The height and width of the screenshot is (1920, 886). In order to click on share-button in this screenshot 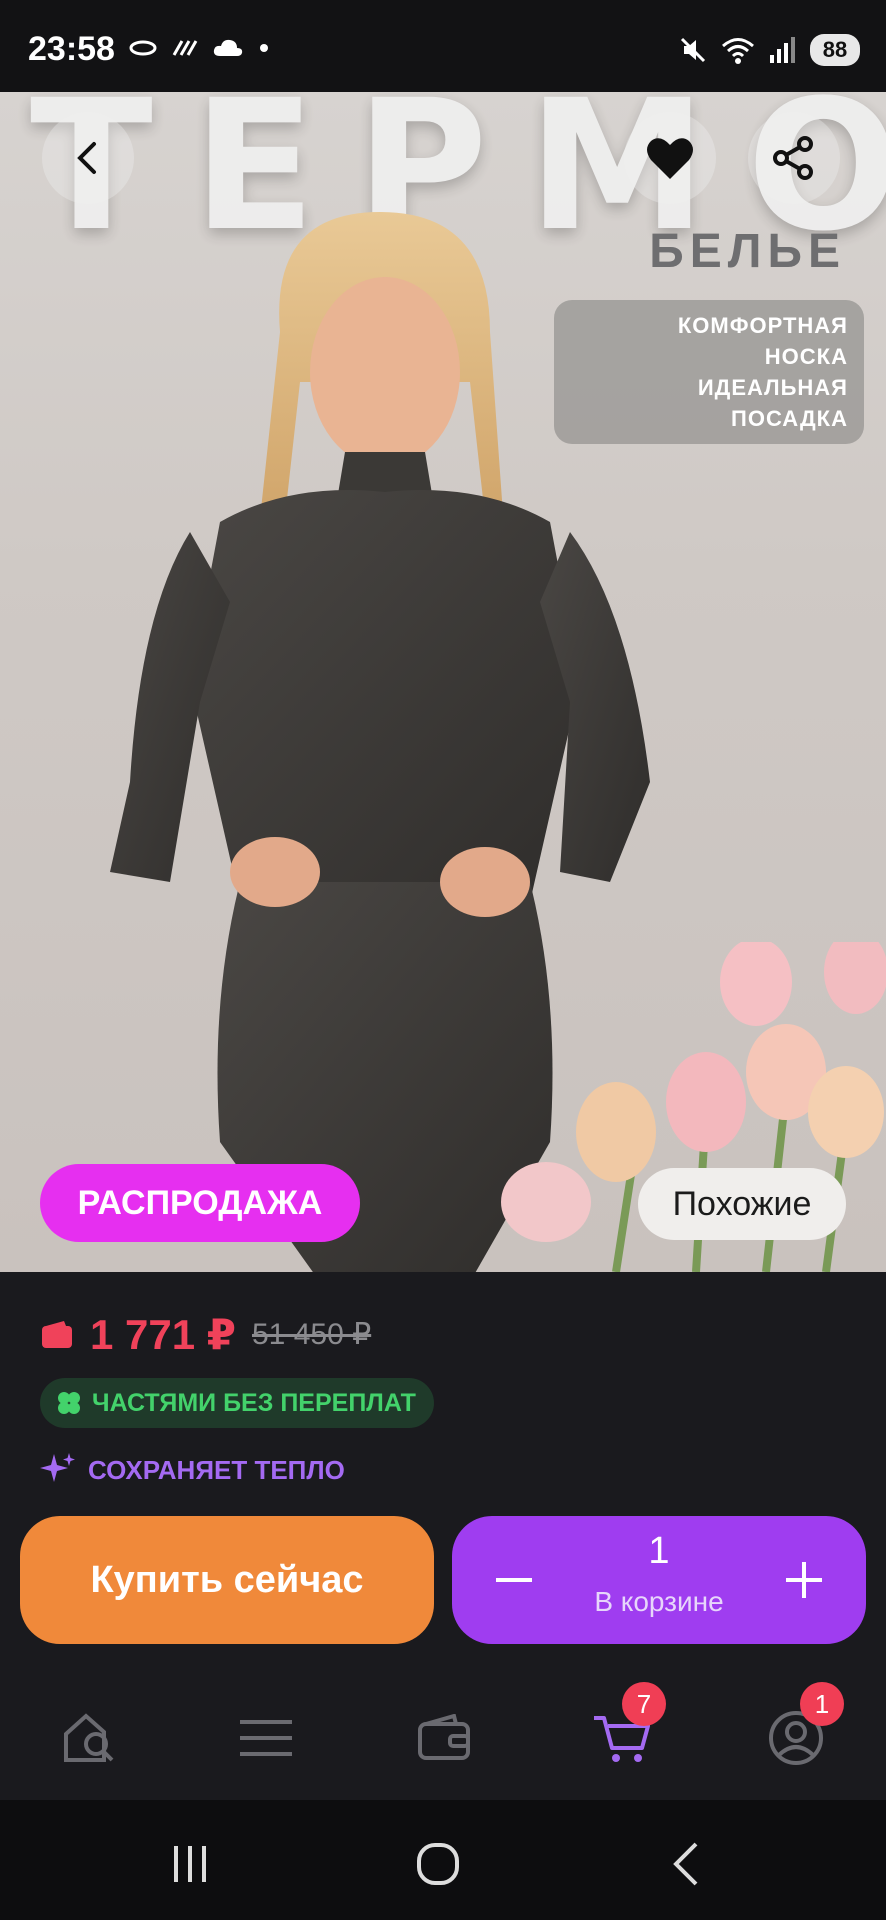, I will do `click(794, 158)`.